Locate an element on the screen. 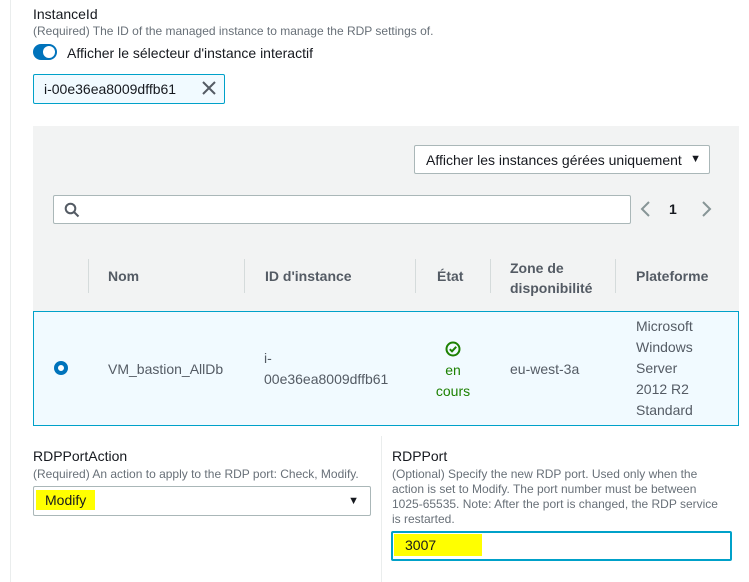 The image size is (749, 582). check-circle-icon is located at coordinates (453, 349).